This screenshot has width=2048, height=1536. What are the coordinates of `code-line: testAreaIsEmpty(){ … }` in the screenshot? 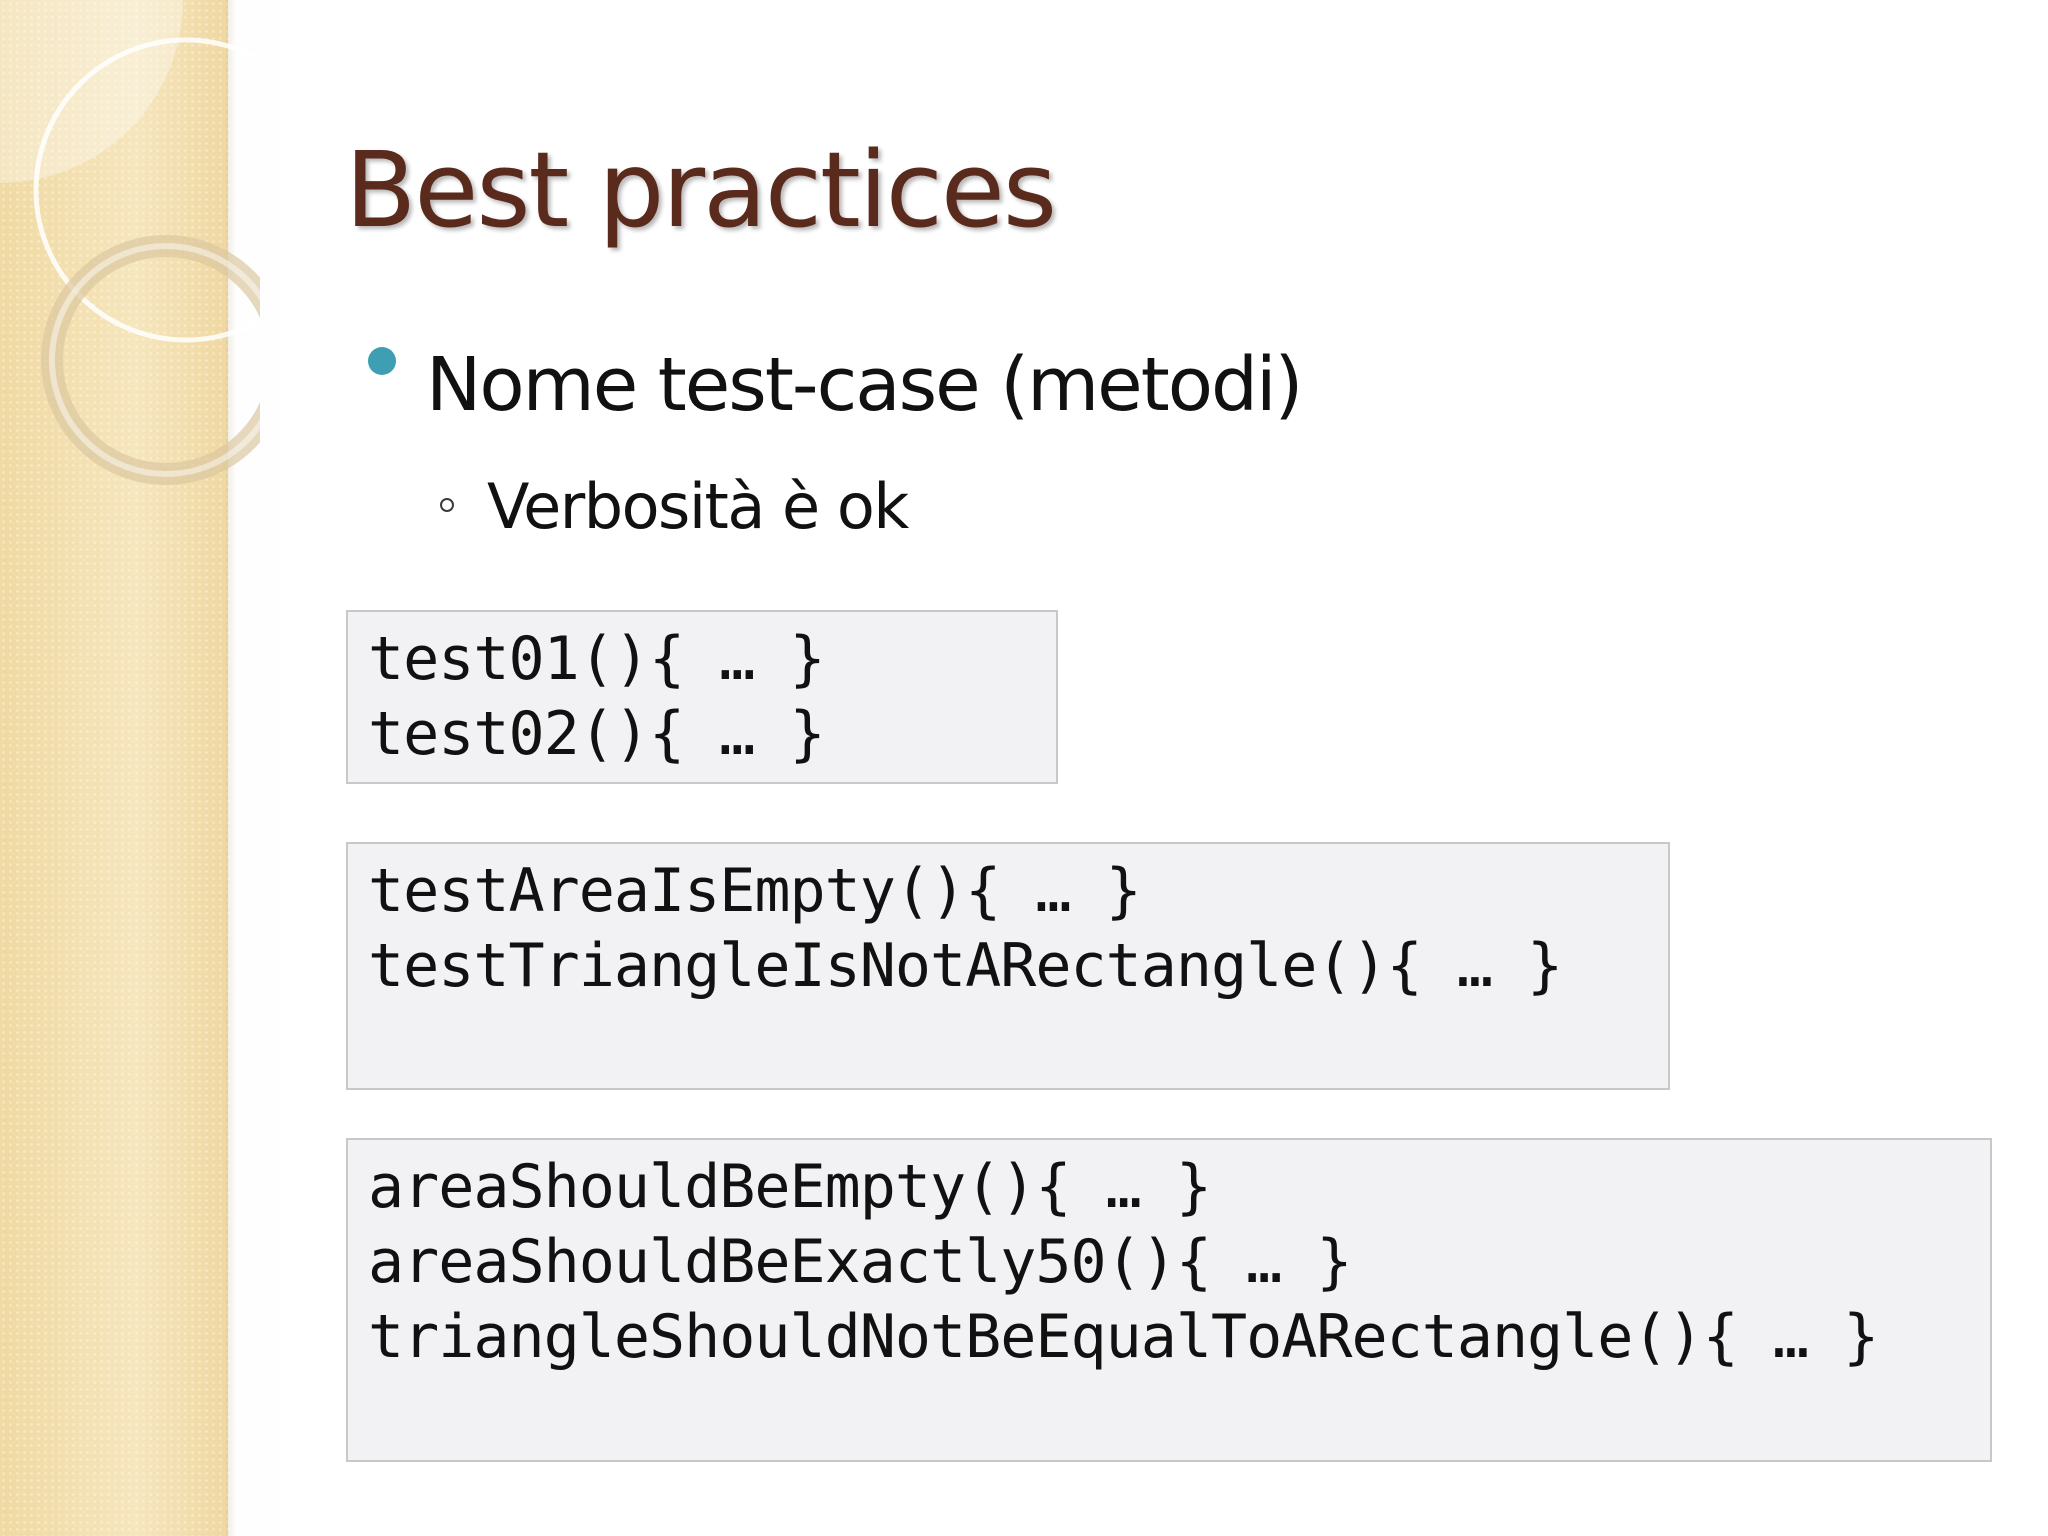 It's located at (755, 891).